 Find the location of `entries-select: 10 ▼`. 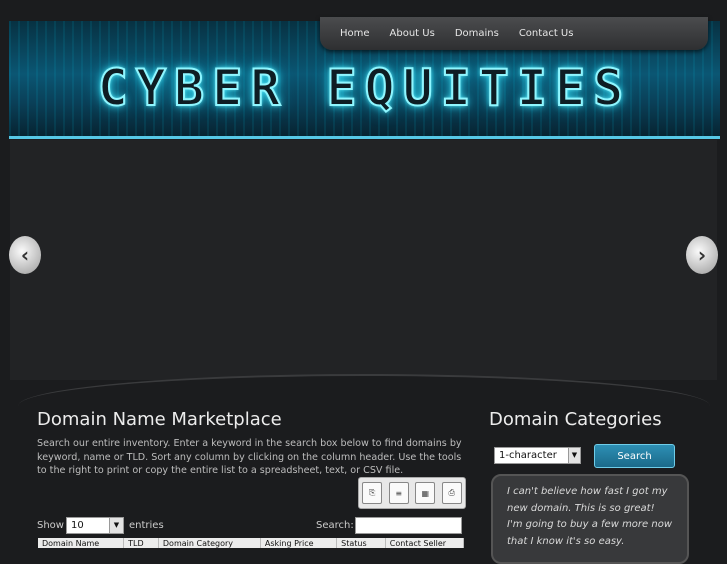

entries-select: 10 ▼ is located at coordinates (95, 525).